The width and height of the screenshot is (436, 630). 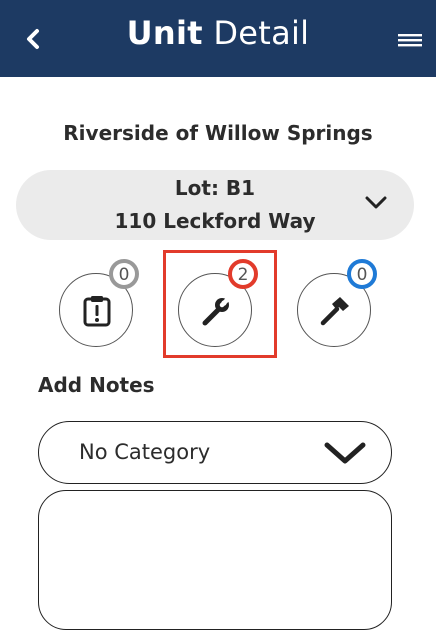 I want to click on menu-button, so click(x=410, y=40).